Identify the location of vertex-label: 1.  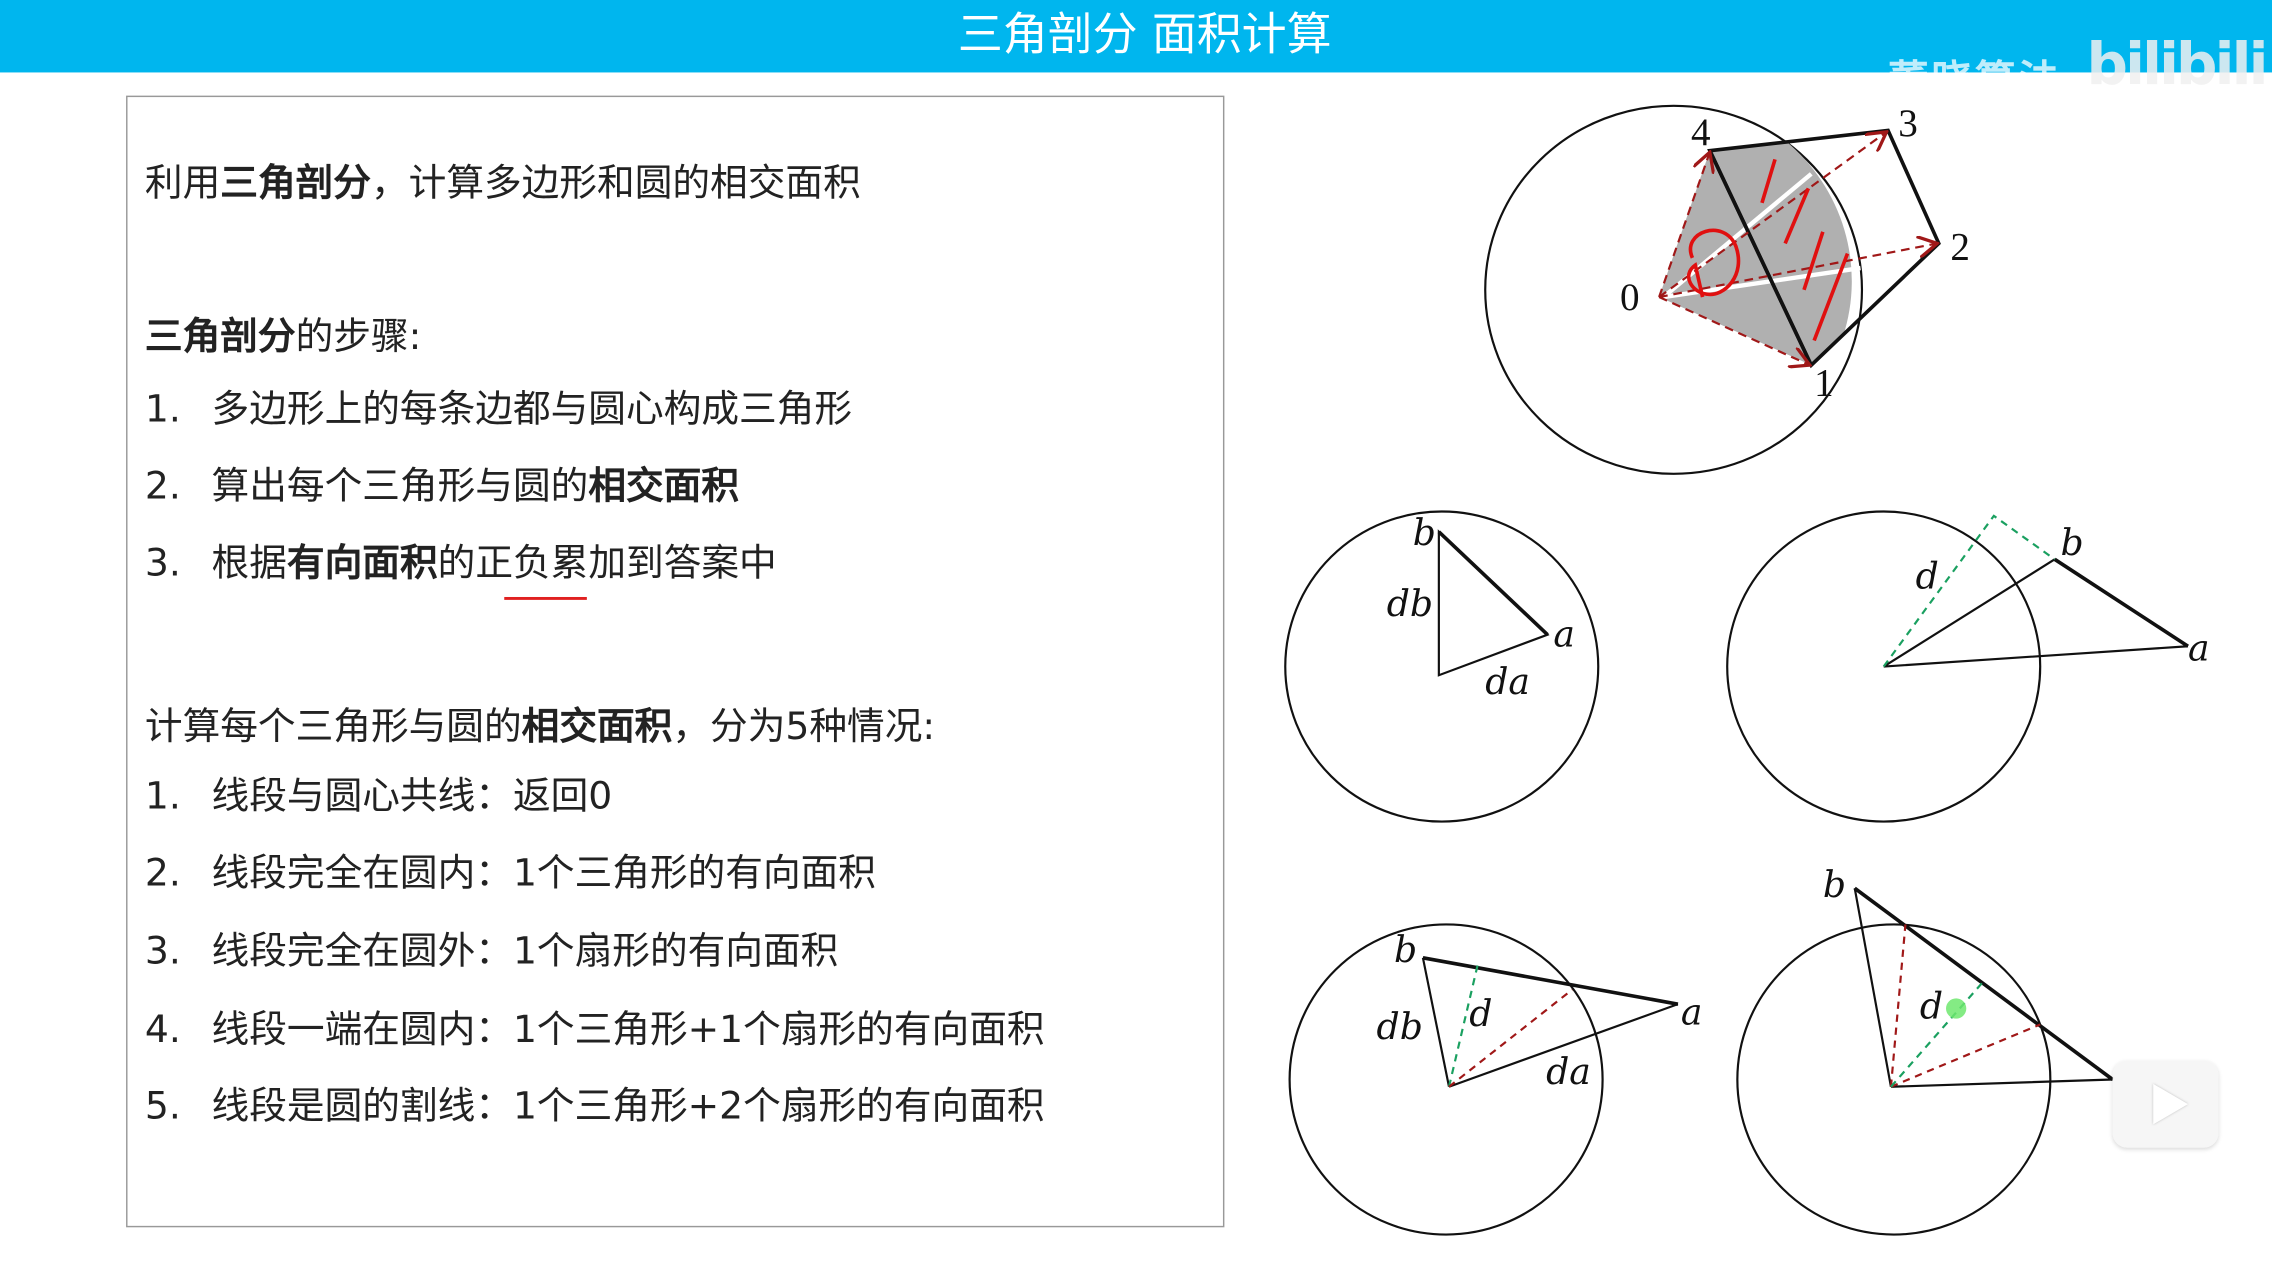
(1824, 383).